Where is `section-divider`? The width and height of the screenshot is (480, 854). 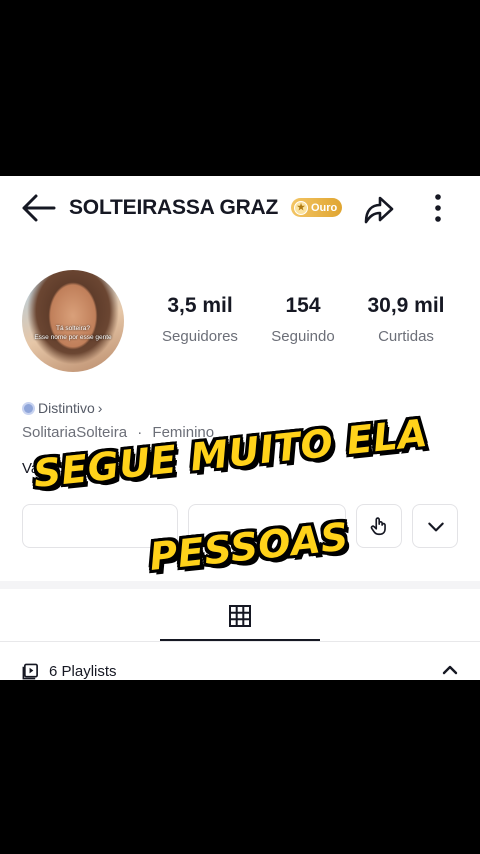 section-divider is located at coordinates (240, 585).